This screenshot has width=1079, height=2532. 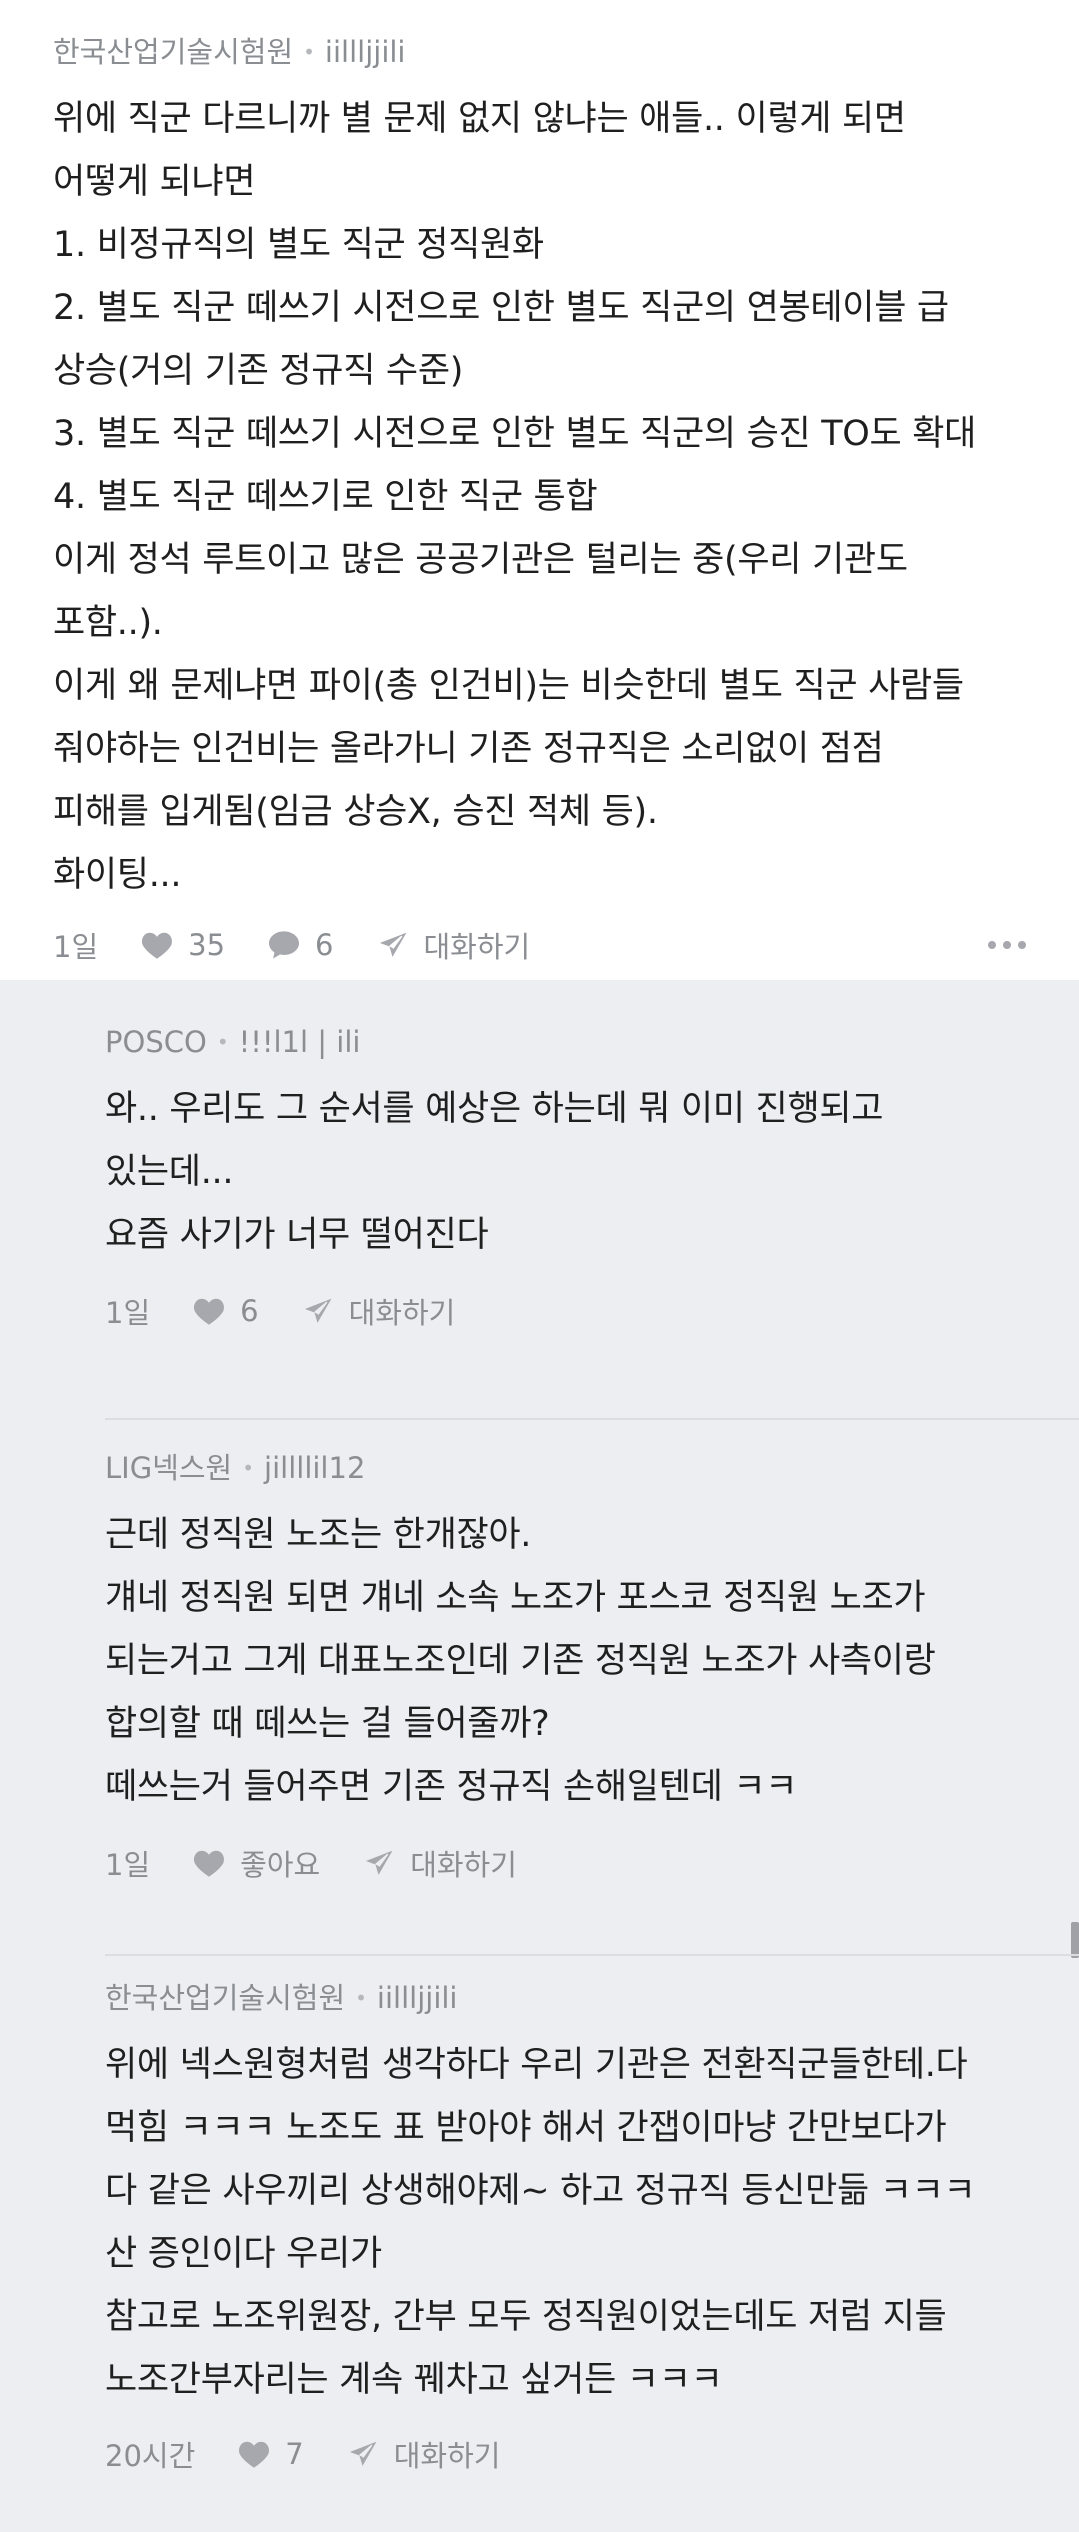 What do you see at coordinates (298, 245) in the screenshot?
I see `comment-line: 1. 비정규직의 별도 직군 정직원화` at bounding box center [298, 245].